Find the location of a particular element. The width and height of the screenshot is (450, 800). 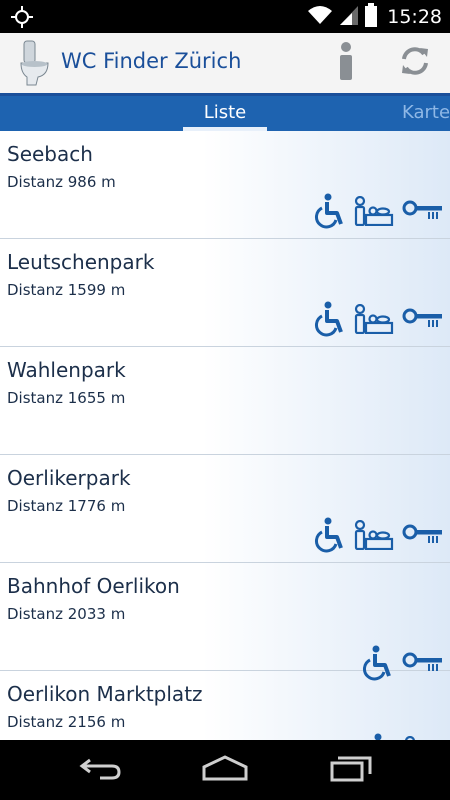

item-distance: Distanz 2156 m is located at coordinates (66, 722).